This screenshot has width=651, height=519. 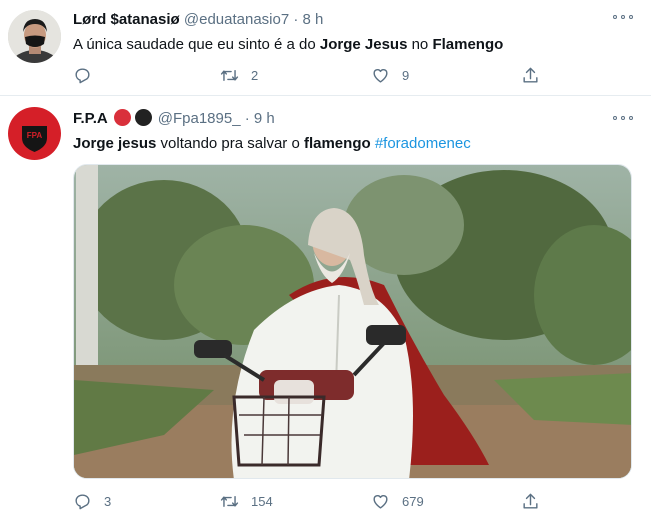 I want to click on avatar-label: FPA, so click(x=35, y=135).